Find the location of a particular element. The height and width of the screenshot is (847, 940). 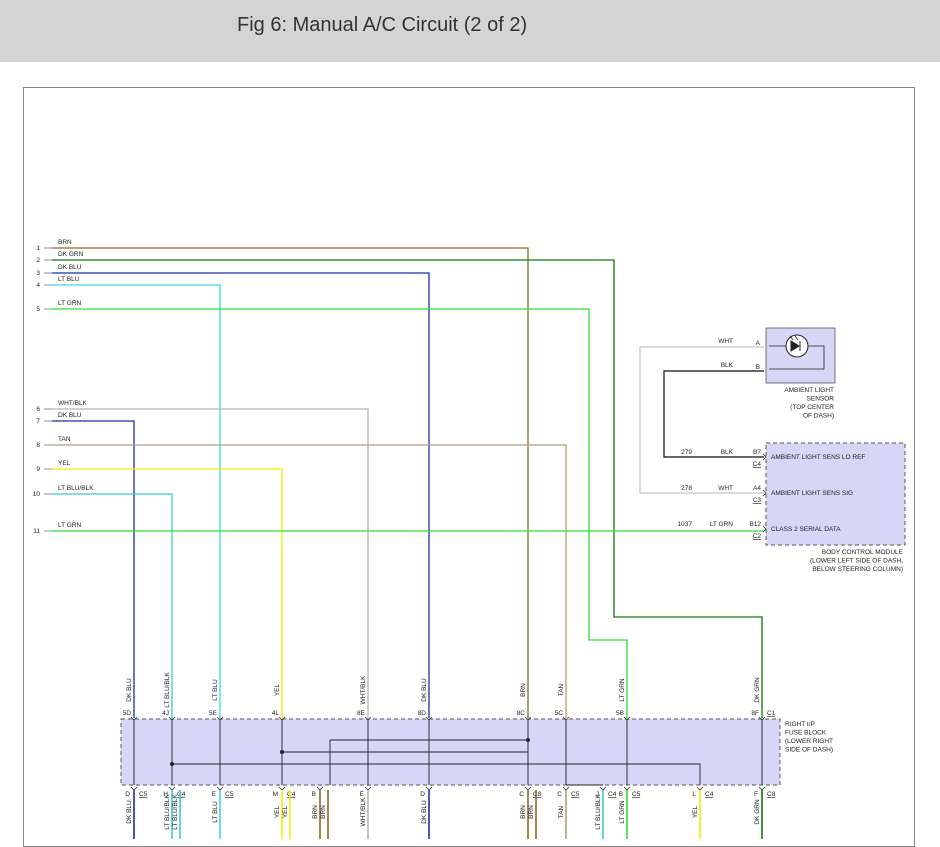

fuse-wire-label: LT BLU is located at coordinates (215, 690).